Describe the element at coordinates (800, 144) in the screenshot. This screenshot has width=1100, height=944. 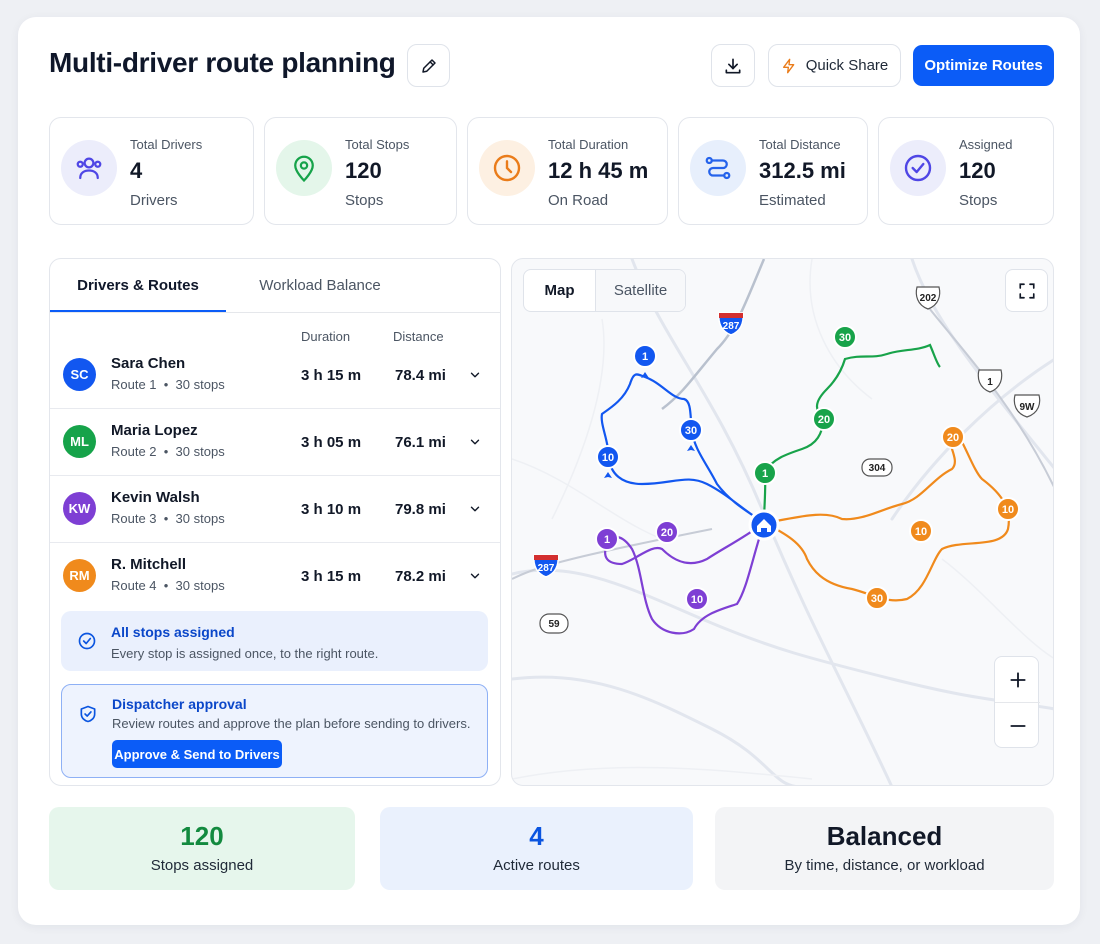
I see `stat-label: Total Distance` at that location.